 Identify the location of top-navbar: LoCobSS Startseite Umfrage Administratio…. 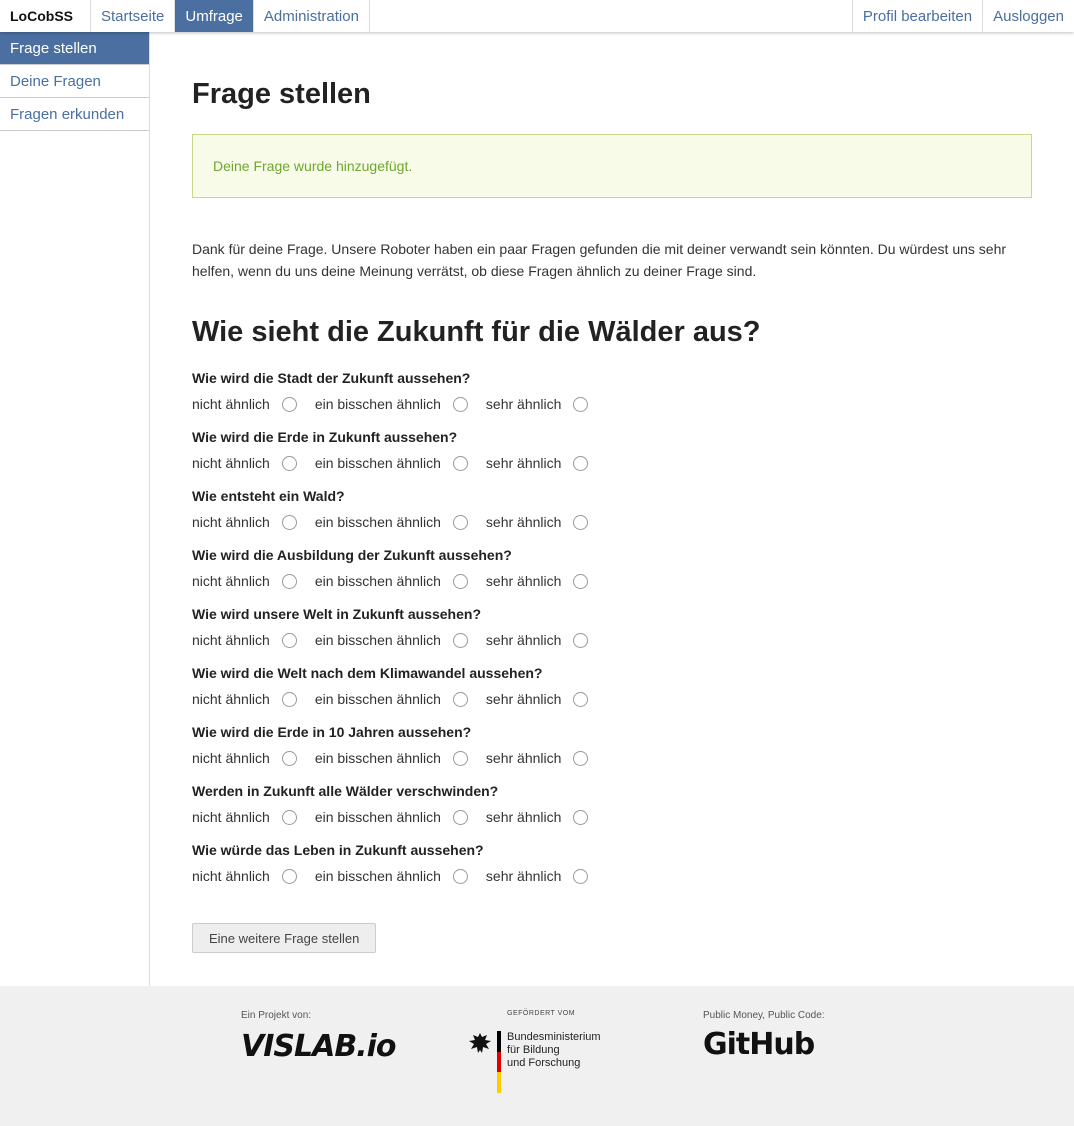
(537, 16).